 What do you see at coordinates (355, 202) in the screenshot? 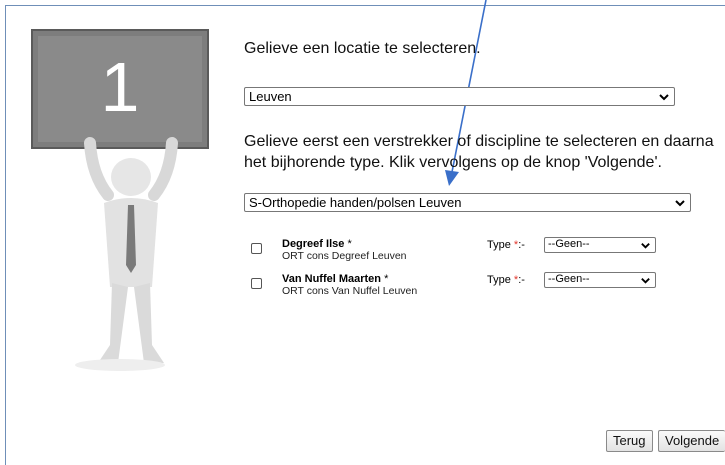
I see `discipline-select-value: S-Orthopedie handen/polsen Leuven` at bounding box center [355, 202].